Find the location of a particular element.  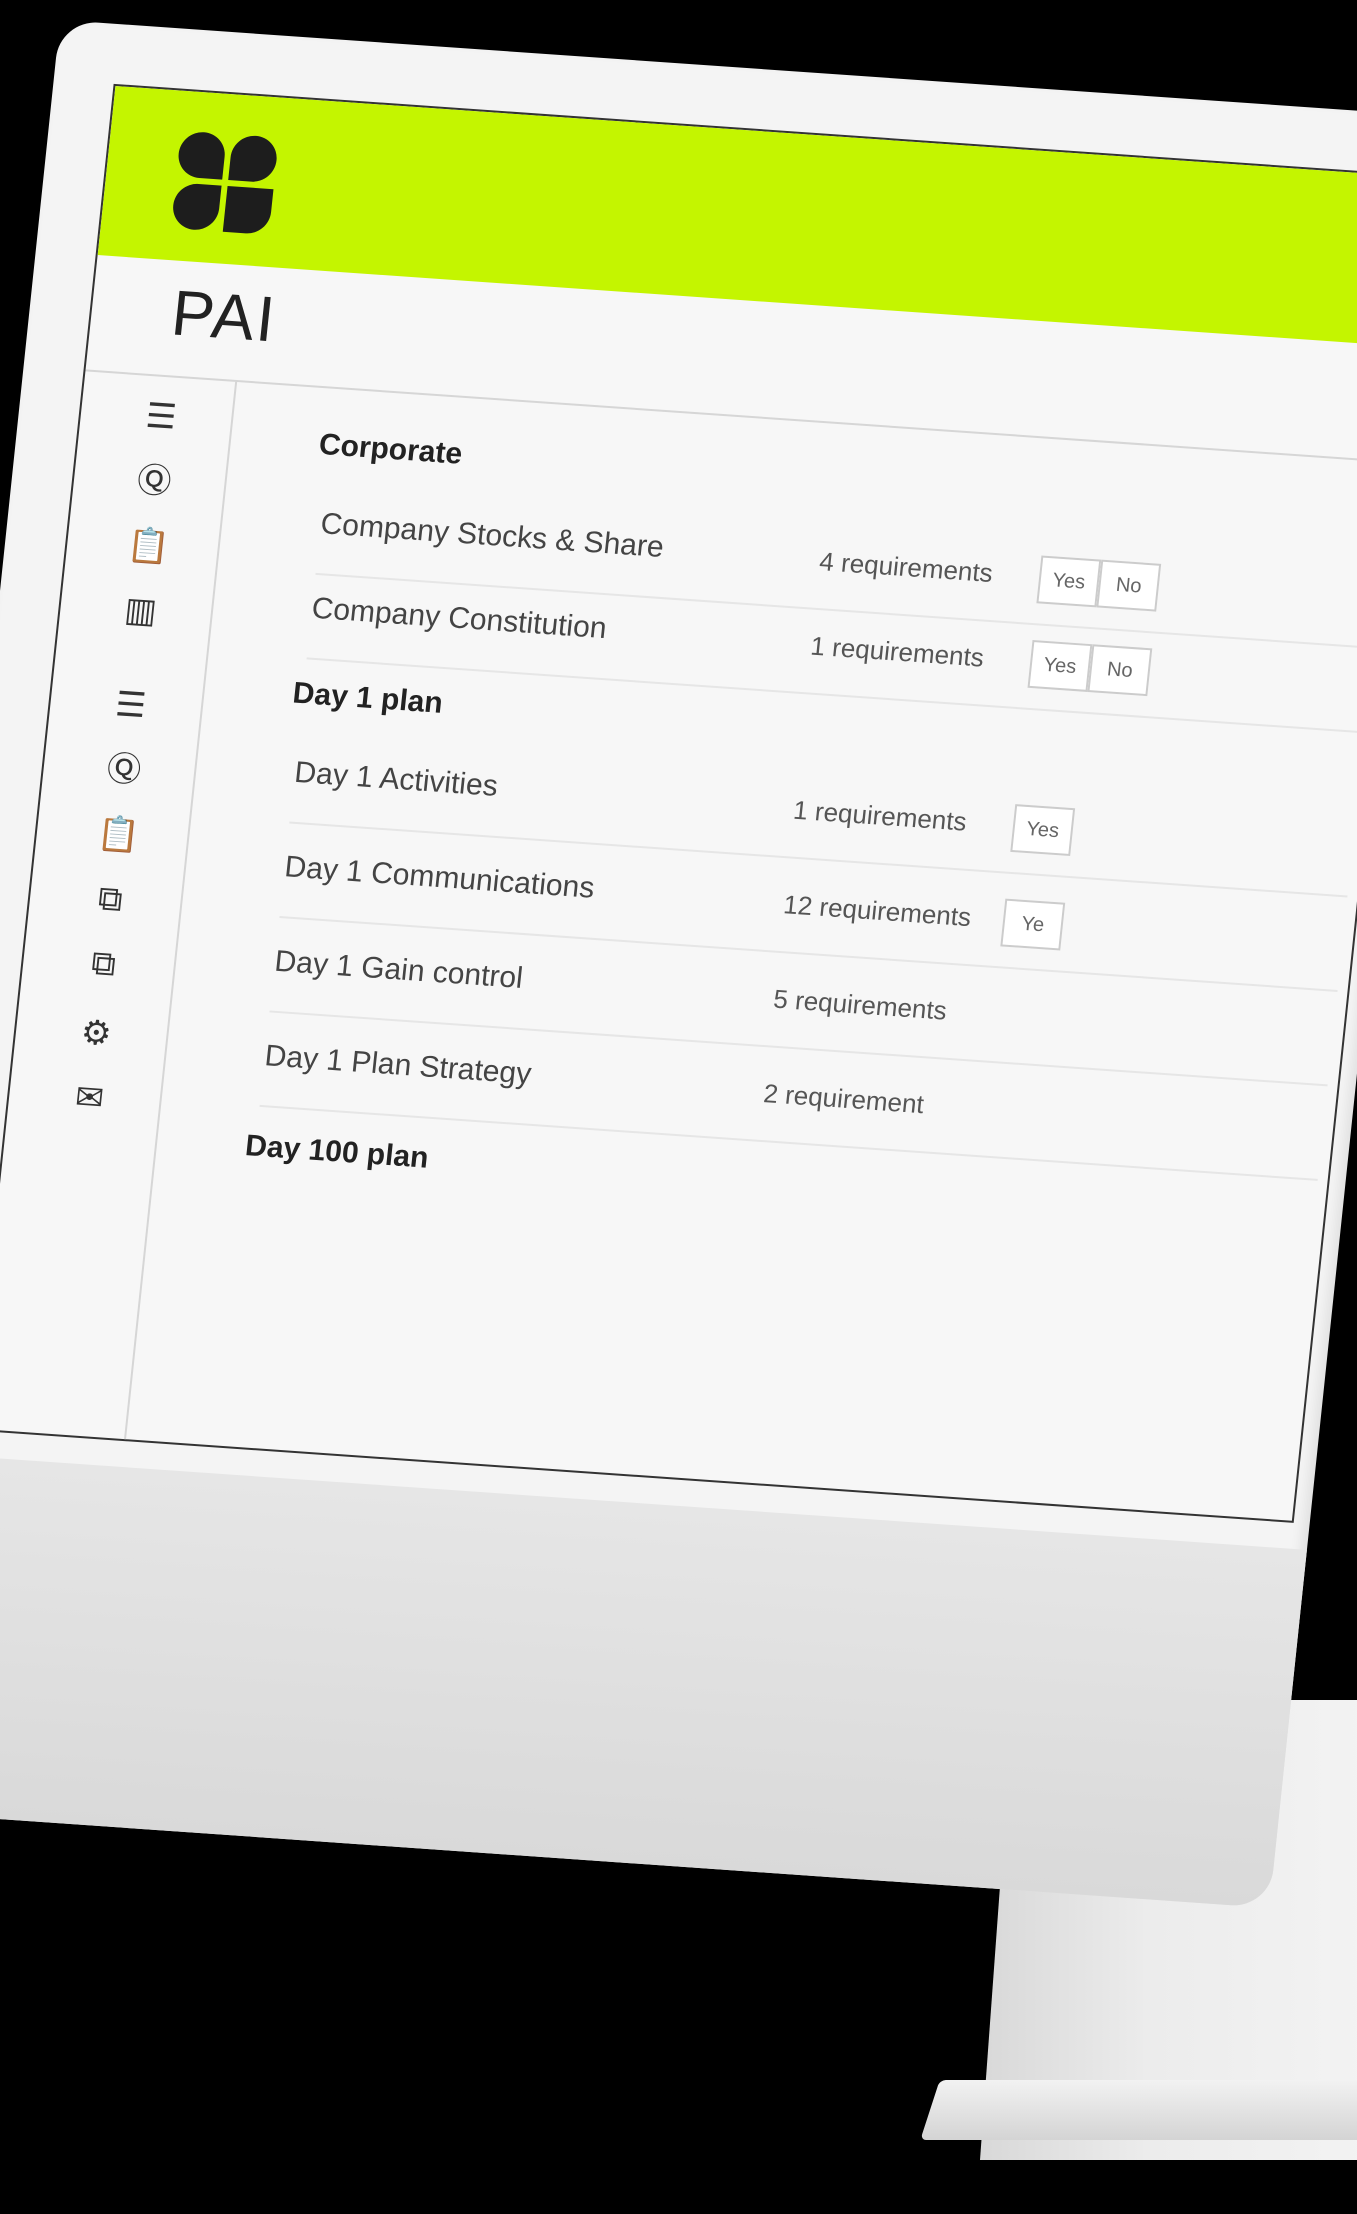

app-title: PAI is located at coordinates (224, 316).